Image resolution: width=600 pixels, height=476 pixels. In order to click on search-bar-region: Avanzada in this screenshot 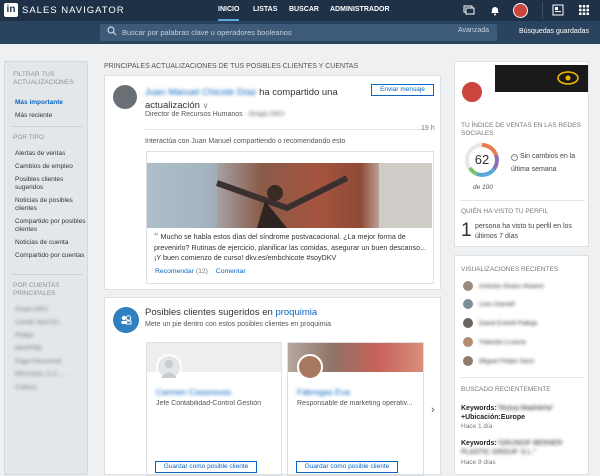, I will do `click(300, 32)`.